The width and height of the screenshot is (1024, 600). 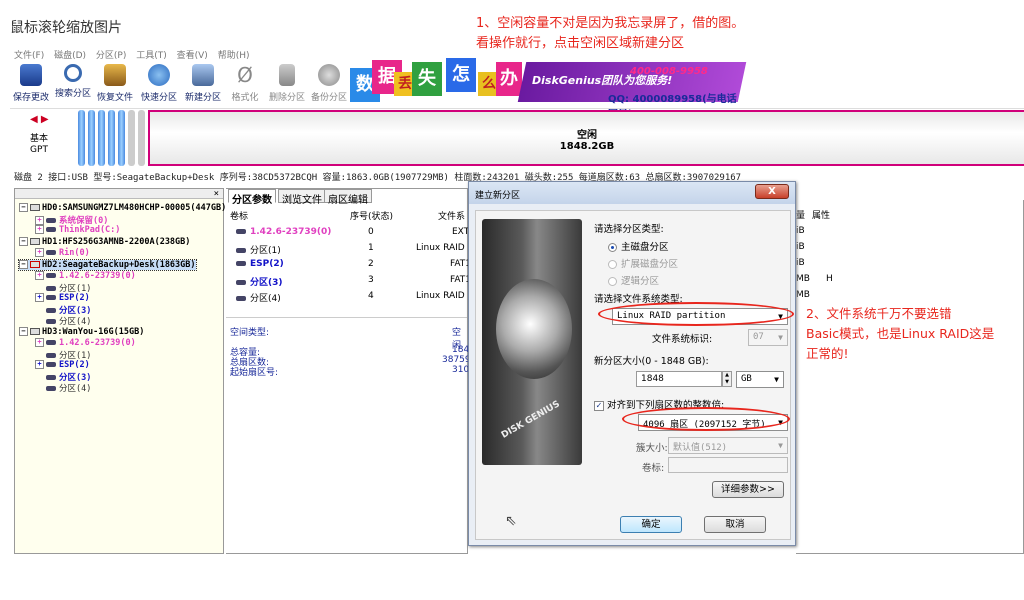 What do you see at coordinates (260, 264) in the screenshot?
I see `table-row: ESP(2)` at bounding box center [260, 264].